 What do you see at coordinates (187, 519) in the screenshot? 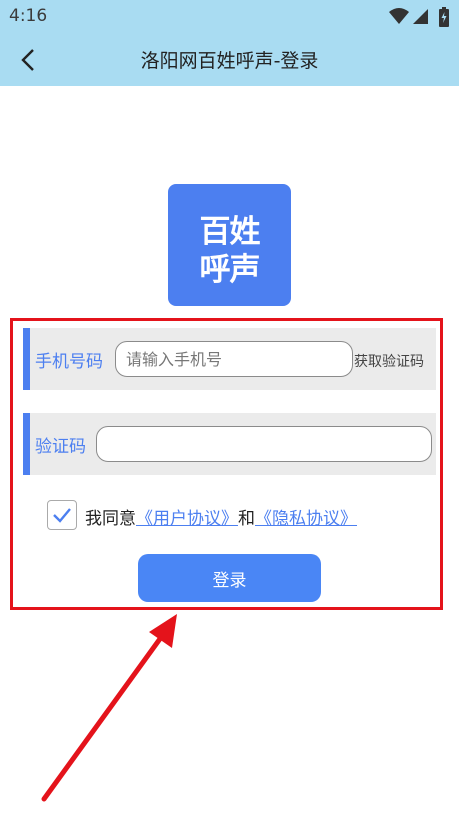
I see `user-agreement-link: 《用户协议》` at bounding box center [187, 519].